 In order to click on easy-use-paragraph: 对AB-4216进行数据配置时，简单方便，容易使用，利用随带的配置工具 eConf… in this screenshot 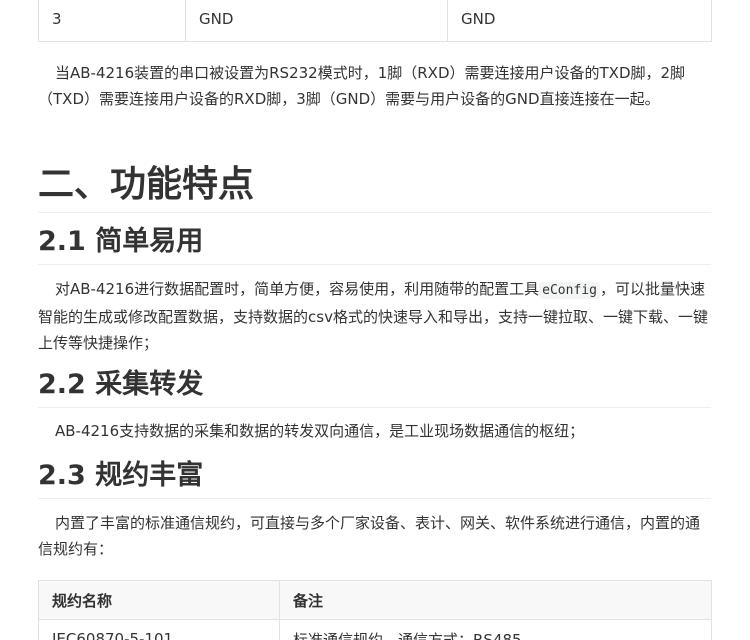, I will do `click(376, 316)`.